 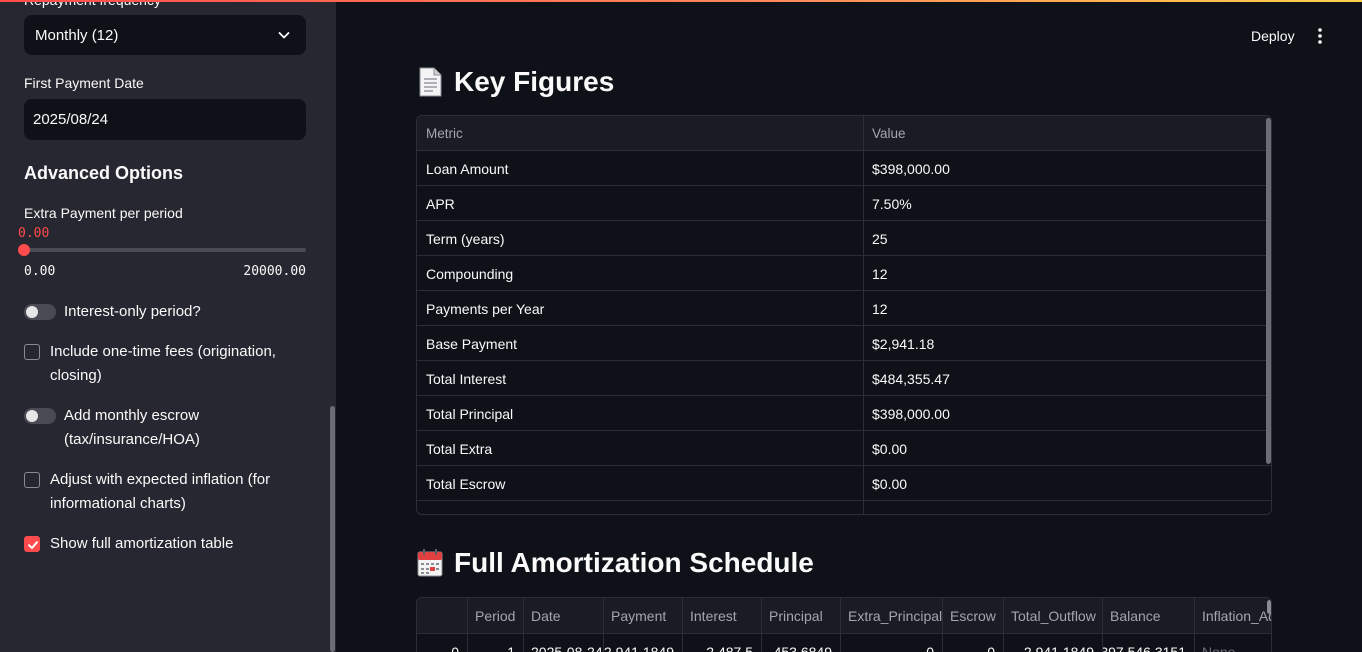 What do you see at coordinates (84, 83) in the screenshot?
I see `first-payment-date-label: First Payment Date` at bounding box center [84, 83].